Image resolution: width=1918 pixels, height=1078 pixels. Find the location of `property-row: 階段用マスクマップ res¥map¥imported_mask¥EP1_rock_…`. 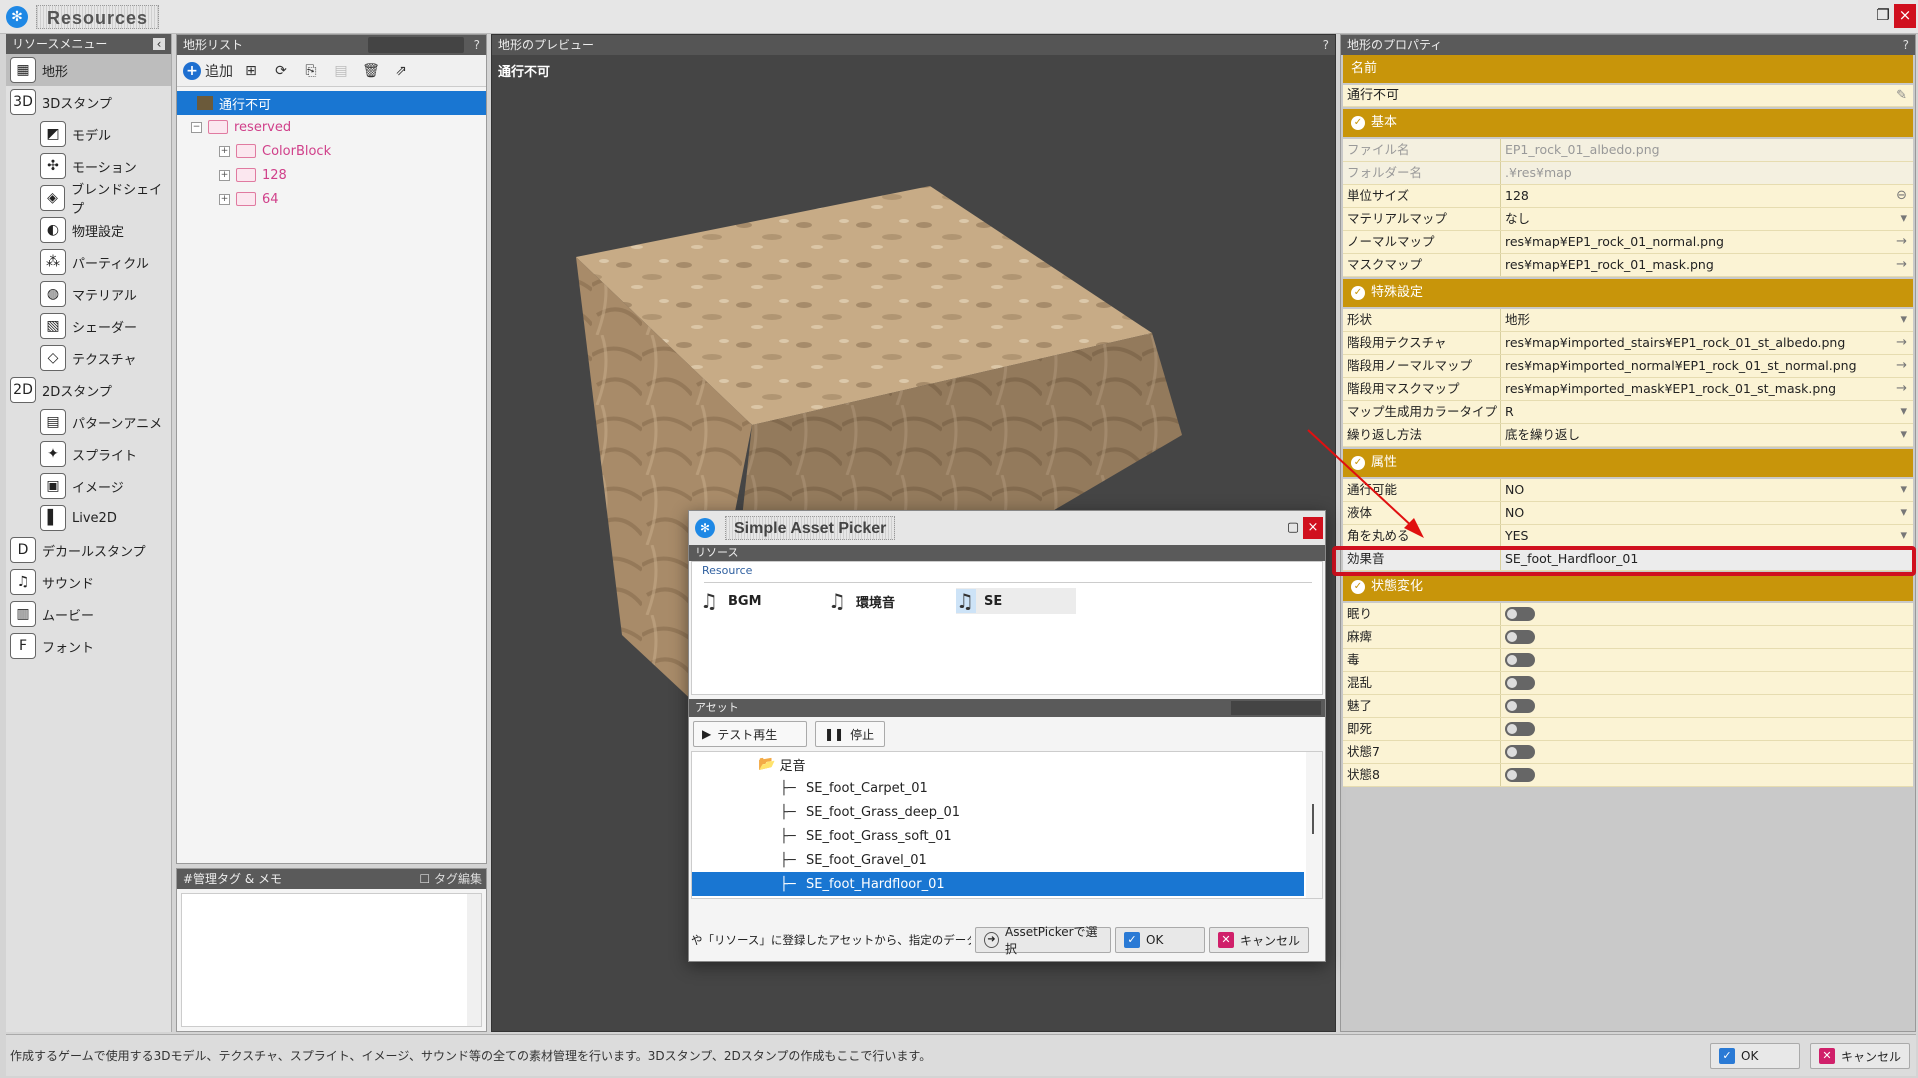

property-row: 階段用マスクマップ res¥map¥imported_mask¥EP1_rock_… is located at coordinates (1628, 389).